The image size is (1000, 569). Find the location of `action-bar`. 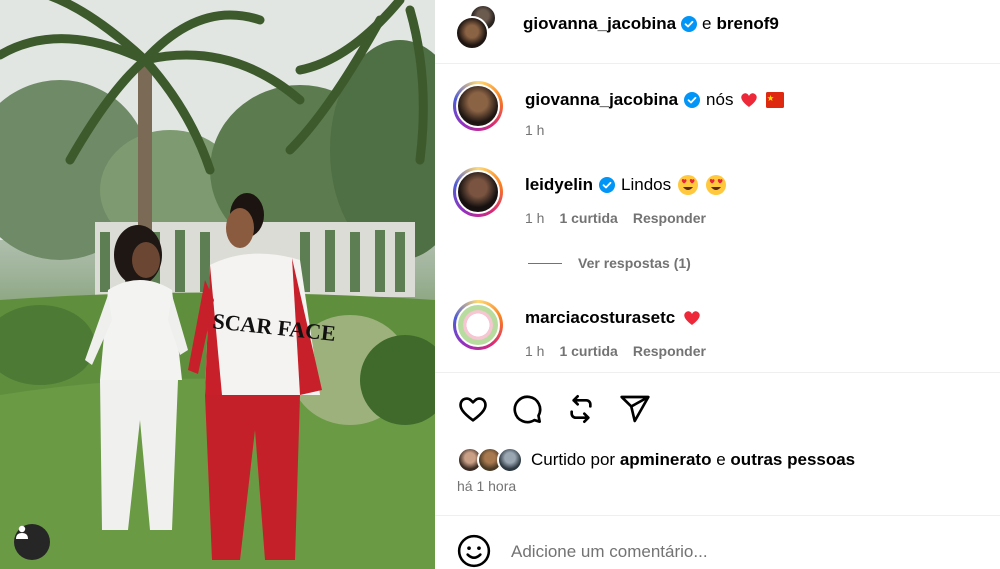

action-bar is located at coordinates (717, 409).